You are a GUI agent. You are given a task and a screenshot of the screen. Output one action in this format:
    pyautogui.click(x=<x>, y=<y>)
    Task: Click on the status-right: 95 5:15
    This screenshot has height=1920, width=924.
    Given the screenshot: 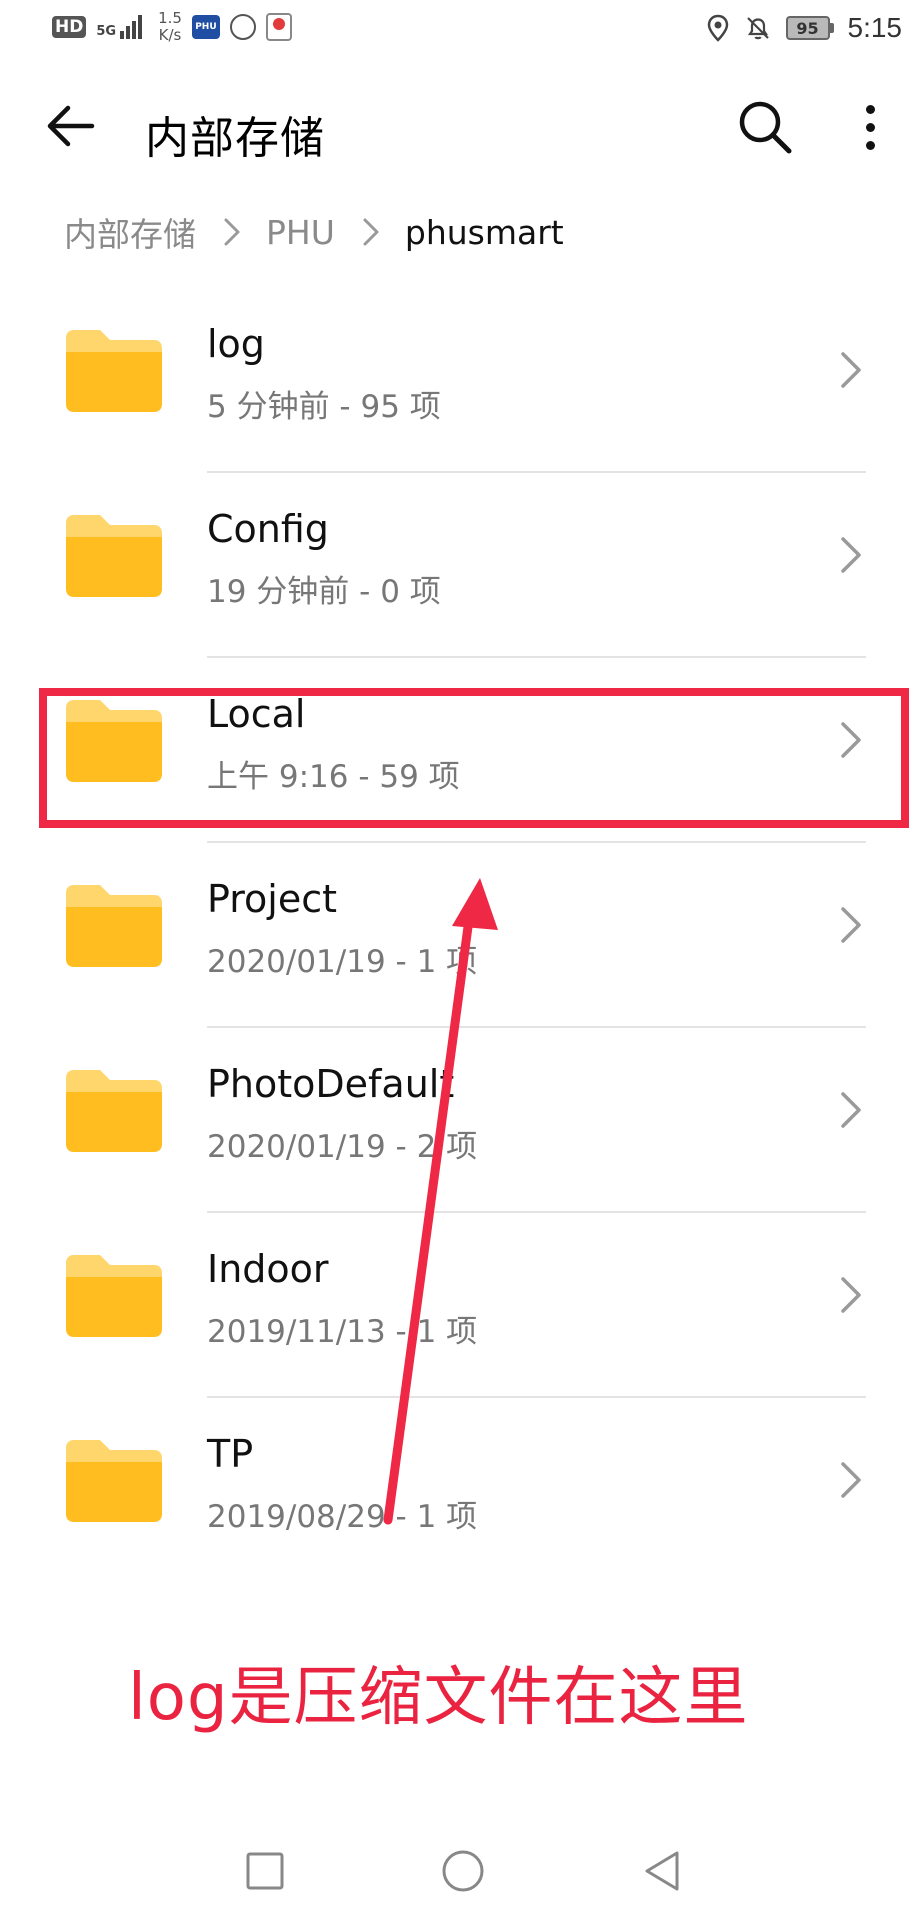 What is the action you would take?
    pyautogui.click(x=804, y=28)
    